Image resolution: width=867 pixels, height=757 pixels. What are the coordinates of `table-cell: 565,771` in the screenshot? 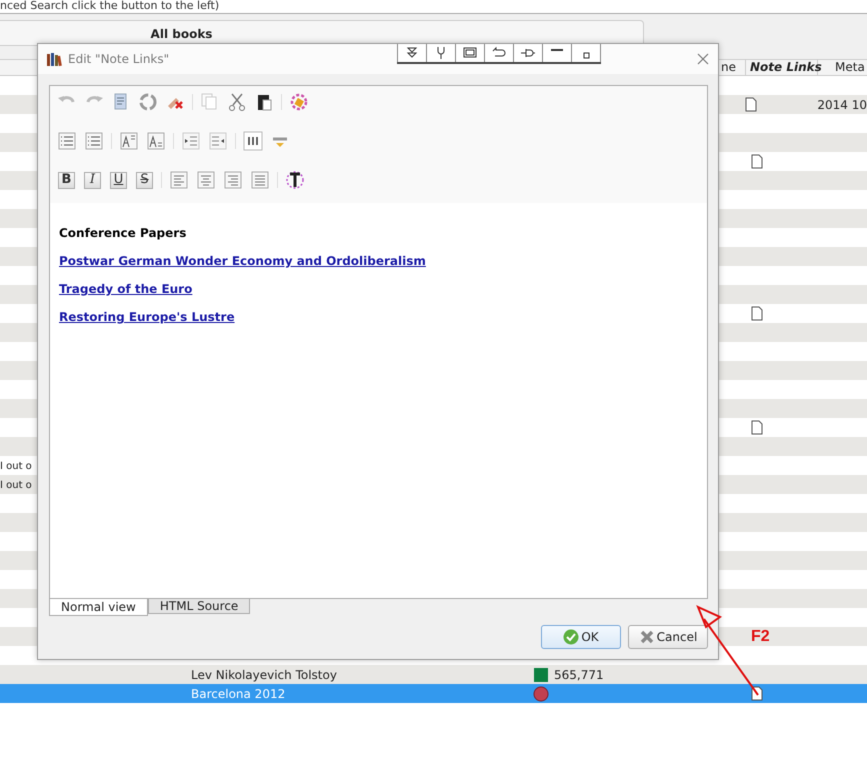 It's located at (579, 675).